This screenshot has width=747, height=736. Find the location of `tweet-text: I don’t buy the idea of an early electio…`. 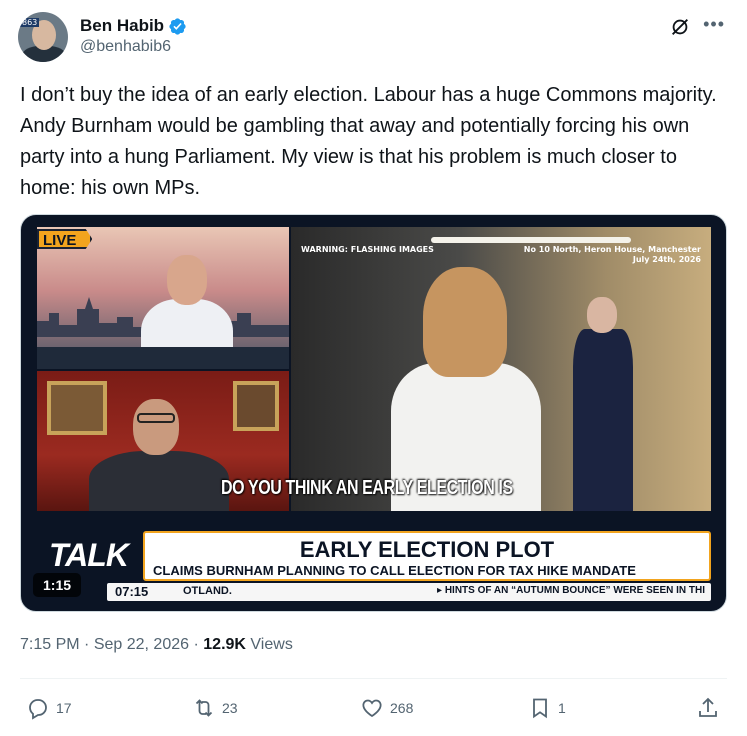

tweet-text: I don’t buy the idea of an early electio… is located at coordinates (368, 141).